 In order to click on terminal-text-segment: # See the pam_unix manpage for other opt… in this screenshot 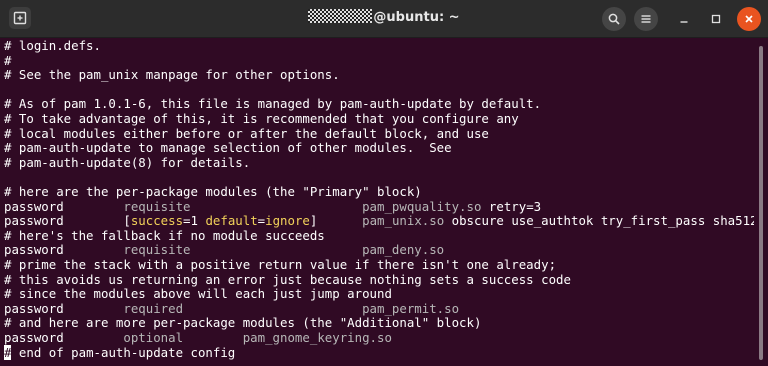, I will do `click(172, 75)`.